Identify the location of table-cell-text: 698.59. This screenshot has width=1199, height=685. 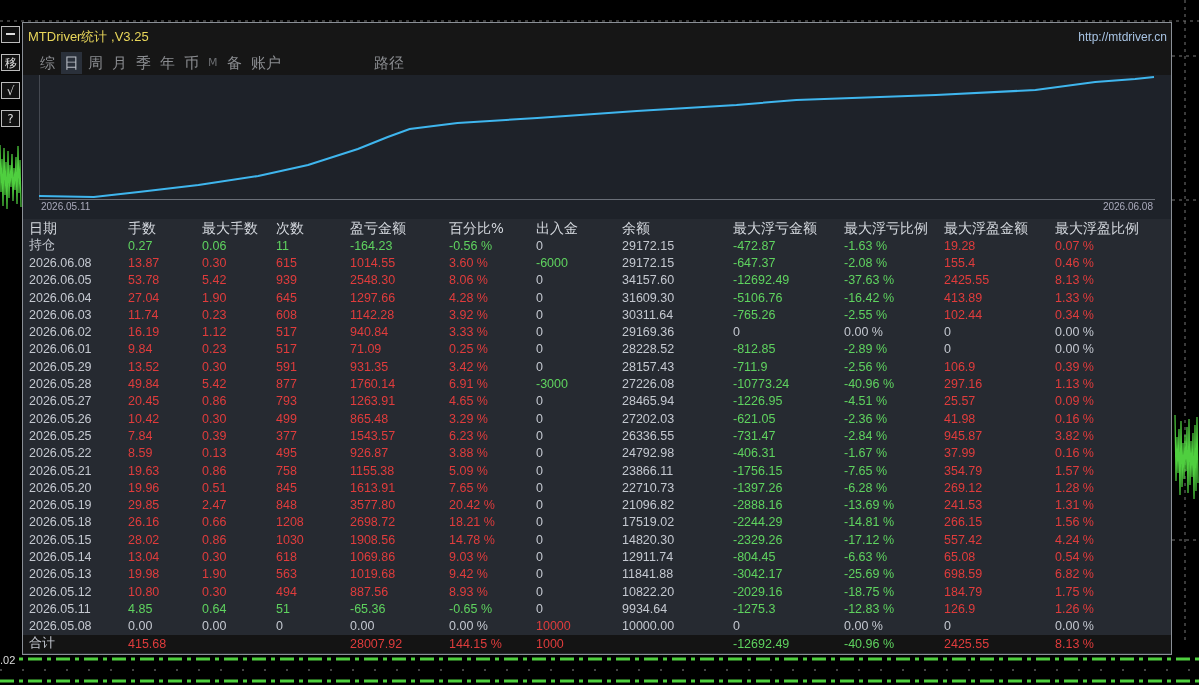
(964, 574).